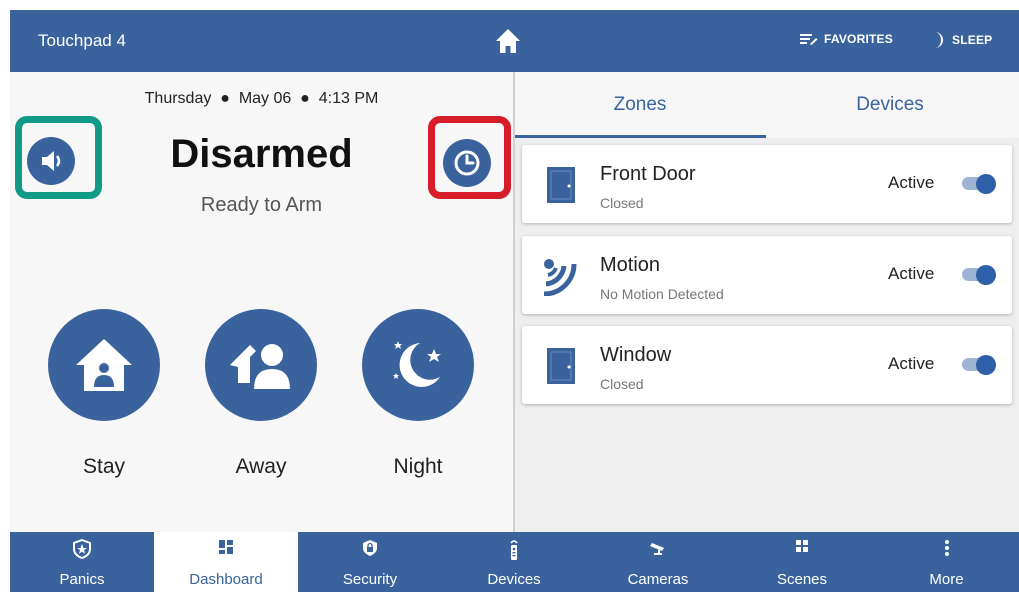  I want to click on nav-label: Scenes, so click(802, 579).